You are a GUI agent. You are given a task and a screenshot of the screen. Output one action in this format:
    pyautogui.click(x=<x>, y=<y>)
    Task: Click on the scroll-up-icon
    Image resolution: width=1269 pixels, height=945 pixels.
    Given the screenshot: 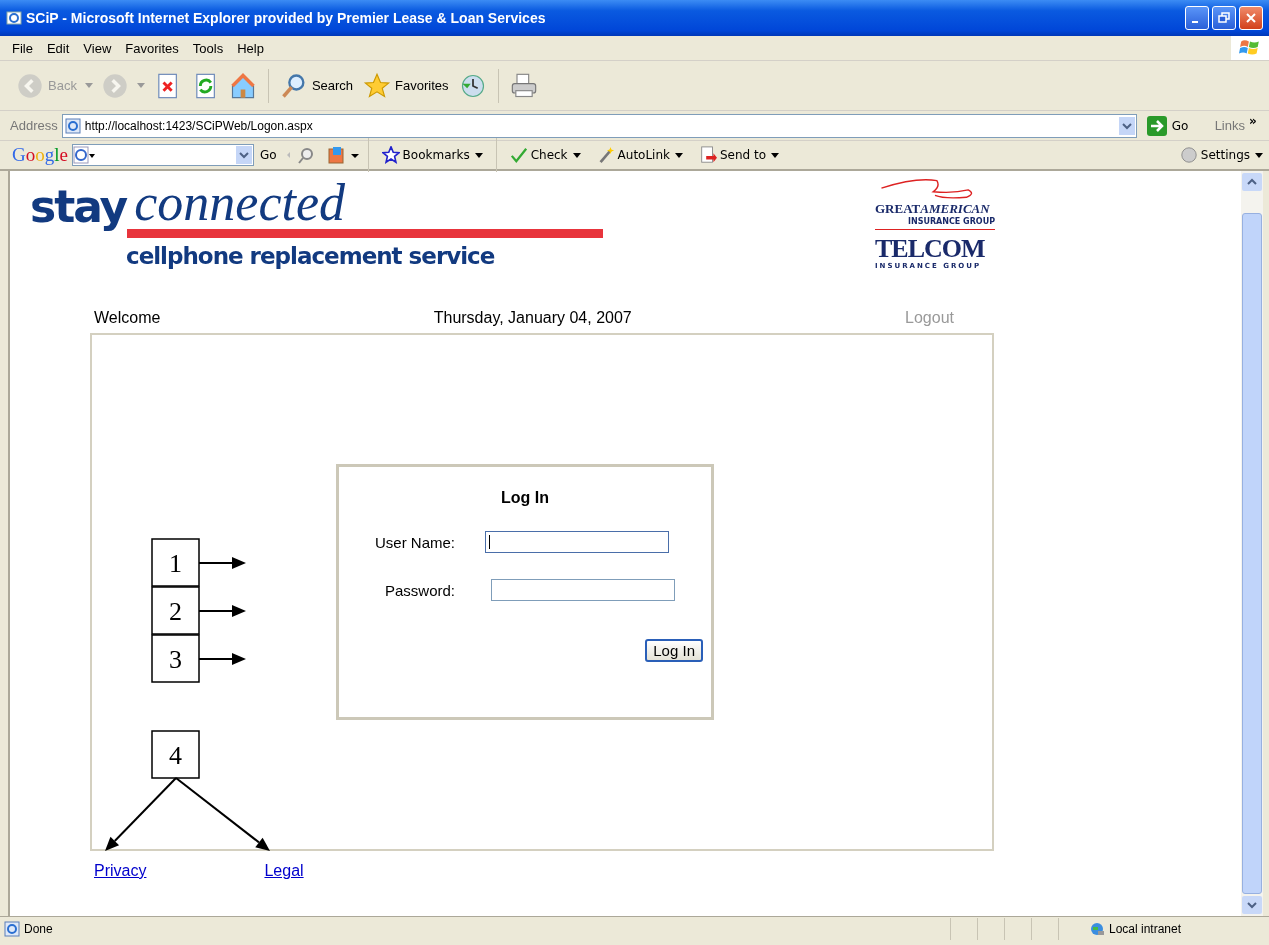 What is the action you would take?
    pyautogui.click(x=1252, y=182)
    